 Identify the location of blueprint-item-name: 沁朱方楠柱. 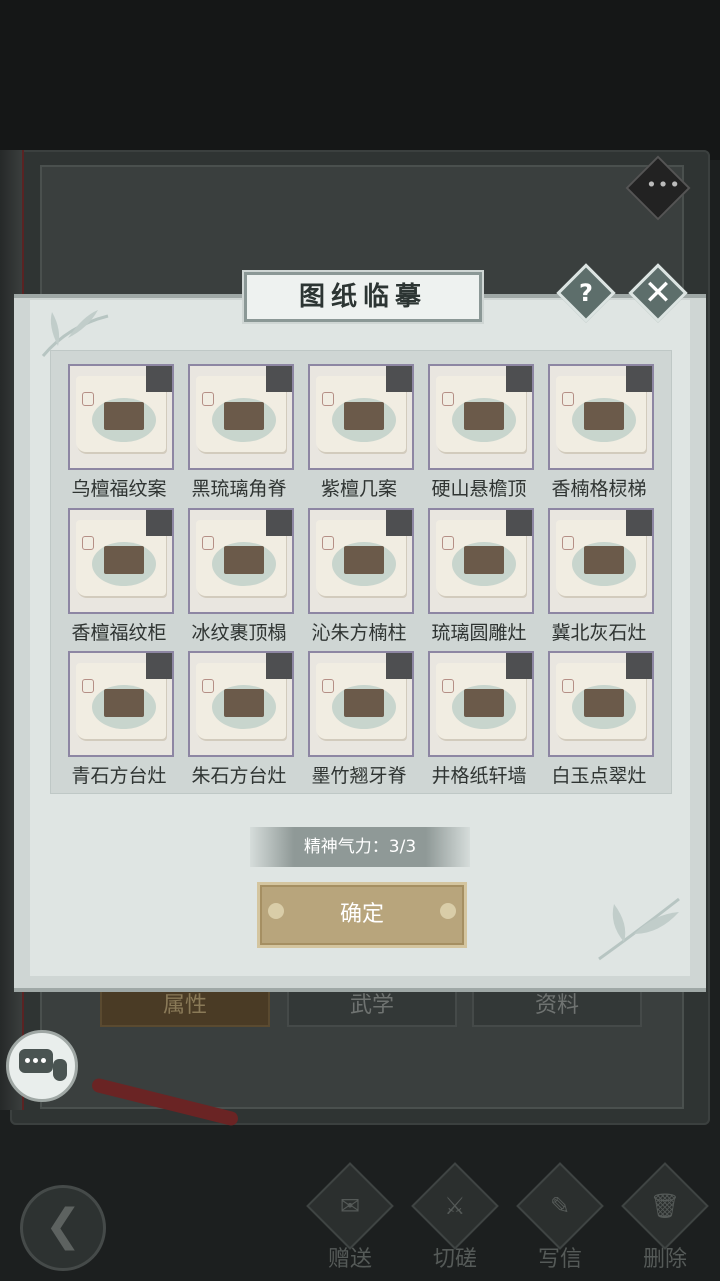
(359, 633).